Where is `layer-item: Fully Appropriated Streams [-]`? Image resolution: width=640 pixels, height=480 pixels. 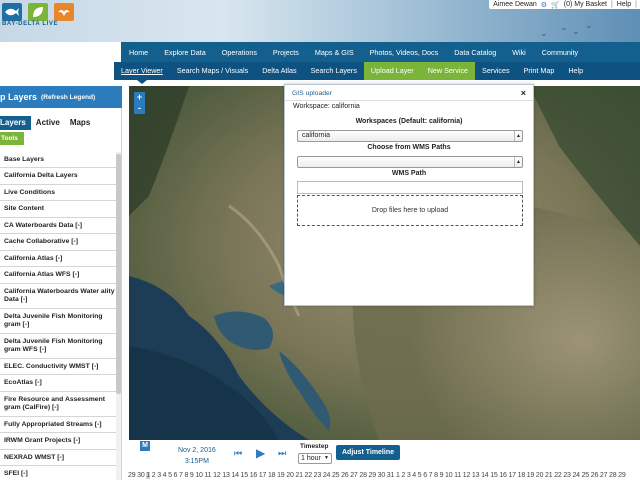
layer-item: Fully Appropriated Streams [-] is located at coordinates (58, 425).